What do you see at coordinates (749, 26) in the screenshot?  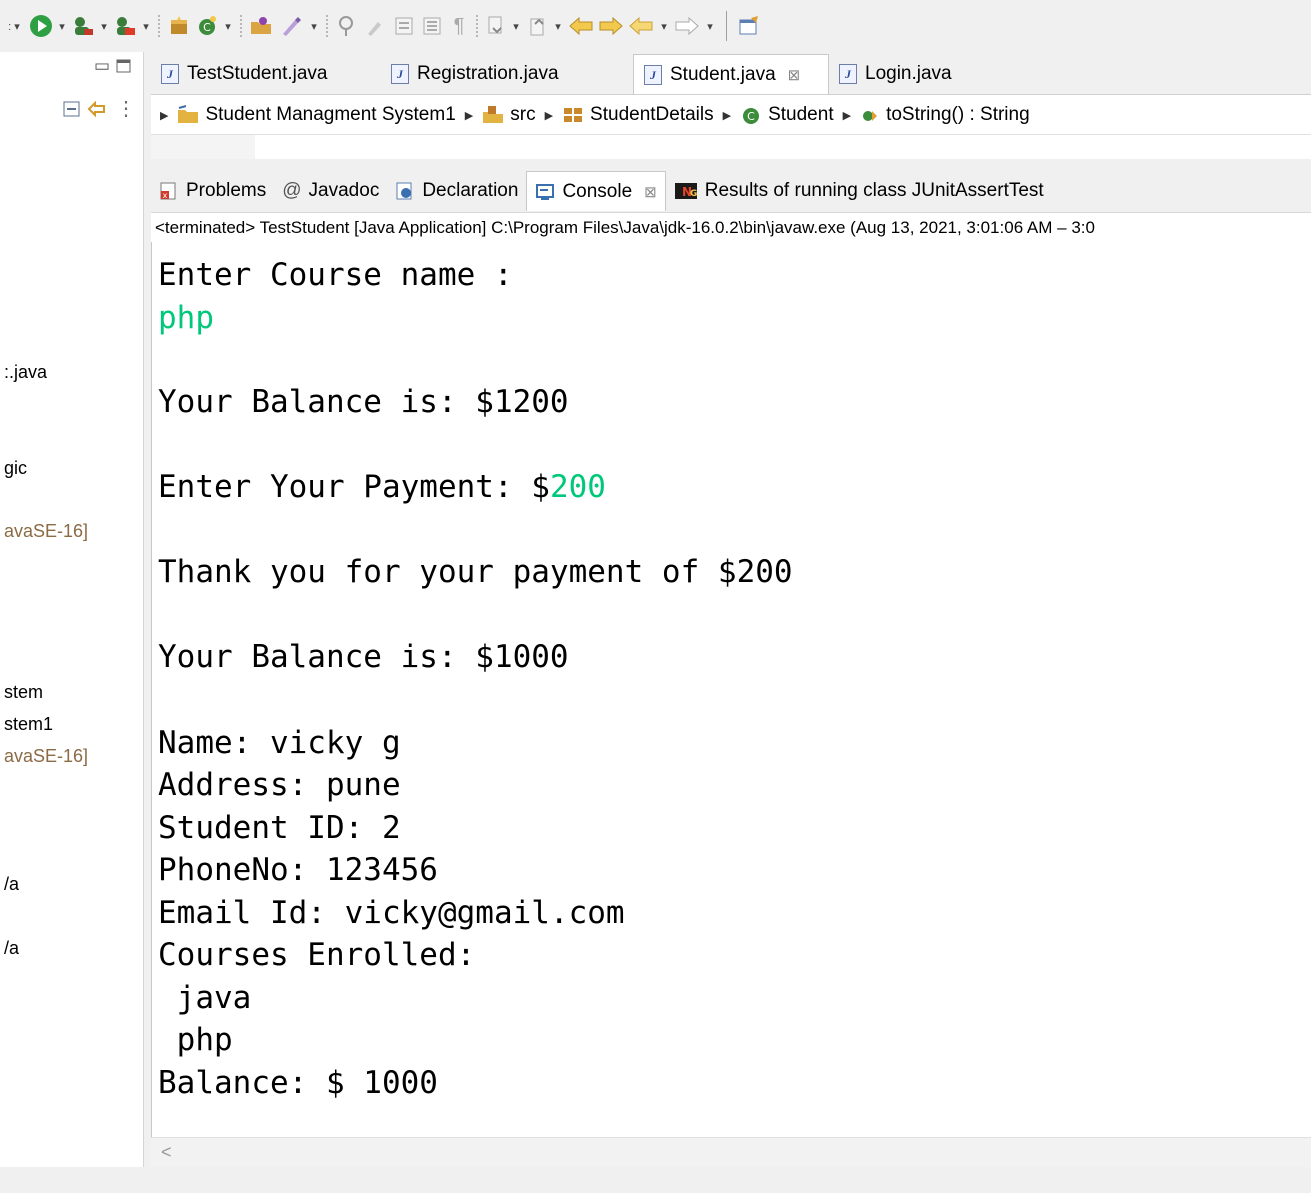 I see `pin-editor-icon` at bounding box center [749, 26].